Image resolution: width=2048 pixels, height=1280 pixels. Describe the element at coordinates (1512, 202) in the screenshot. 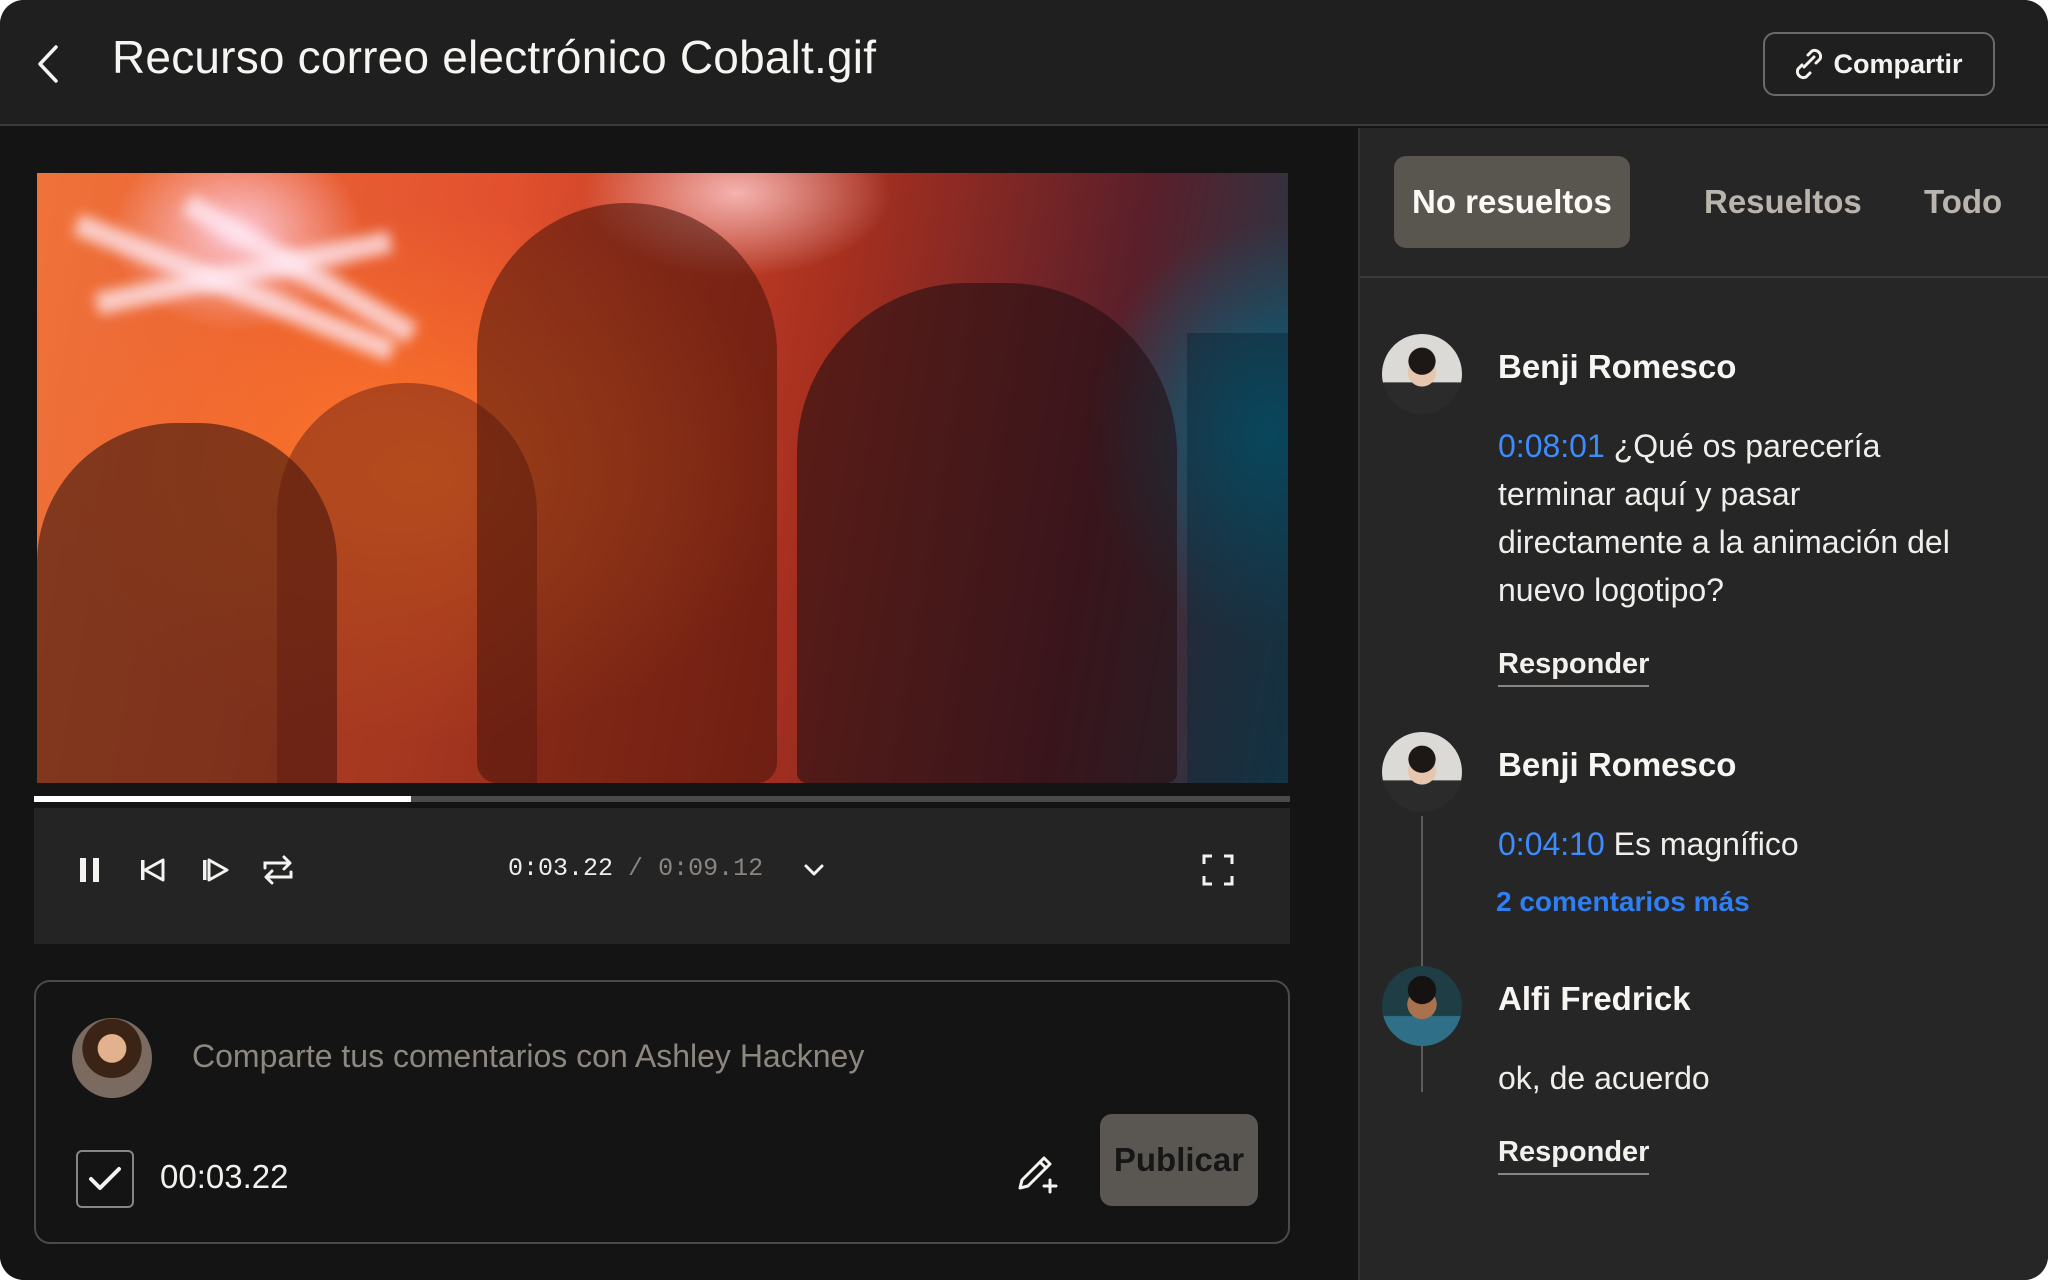

I see `tab-unresolved: No resueltos` at that location.